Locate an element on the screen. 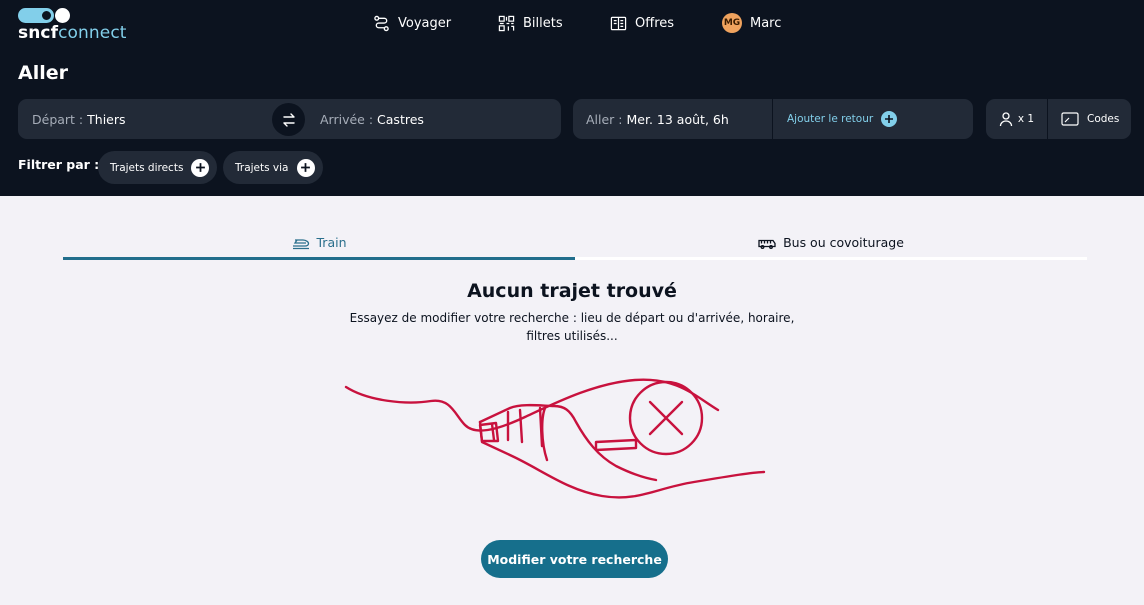 Image resolution: width=1144 pixels, height=605 pixels. swap-stations-button is located at coordinates (288, 119).